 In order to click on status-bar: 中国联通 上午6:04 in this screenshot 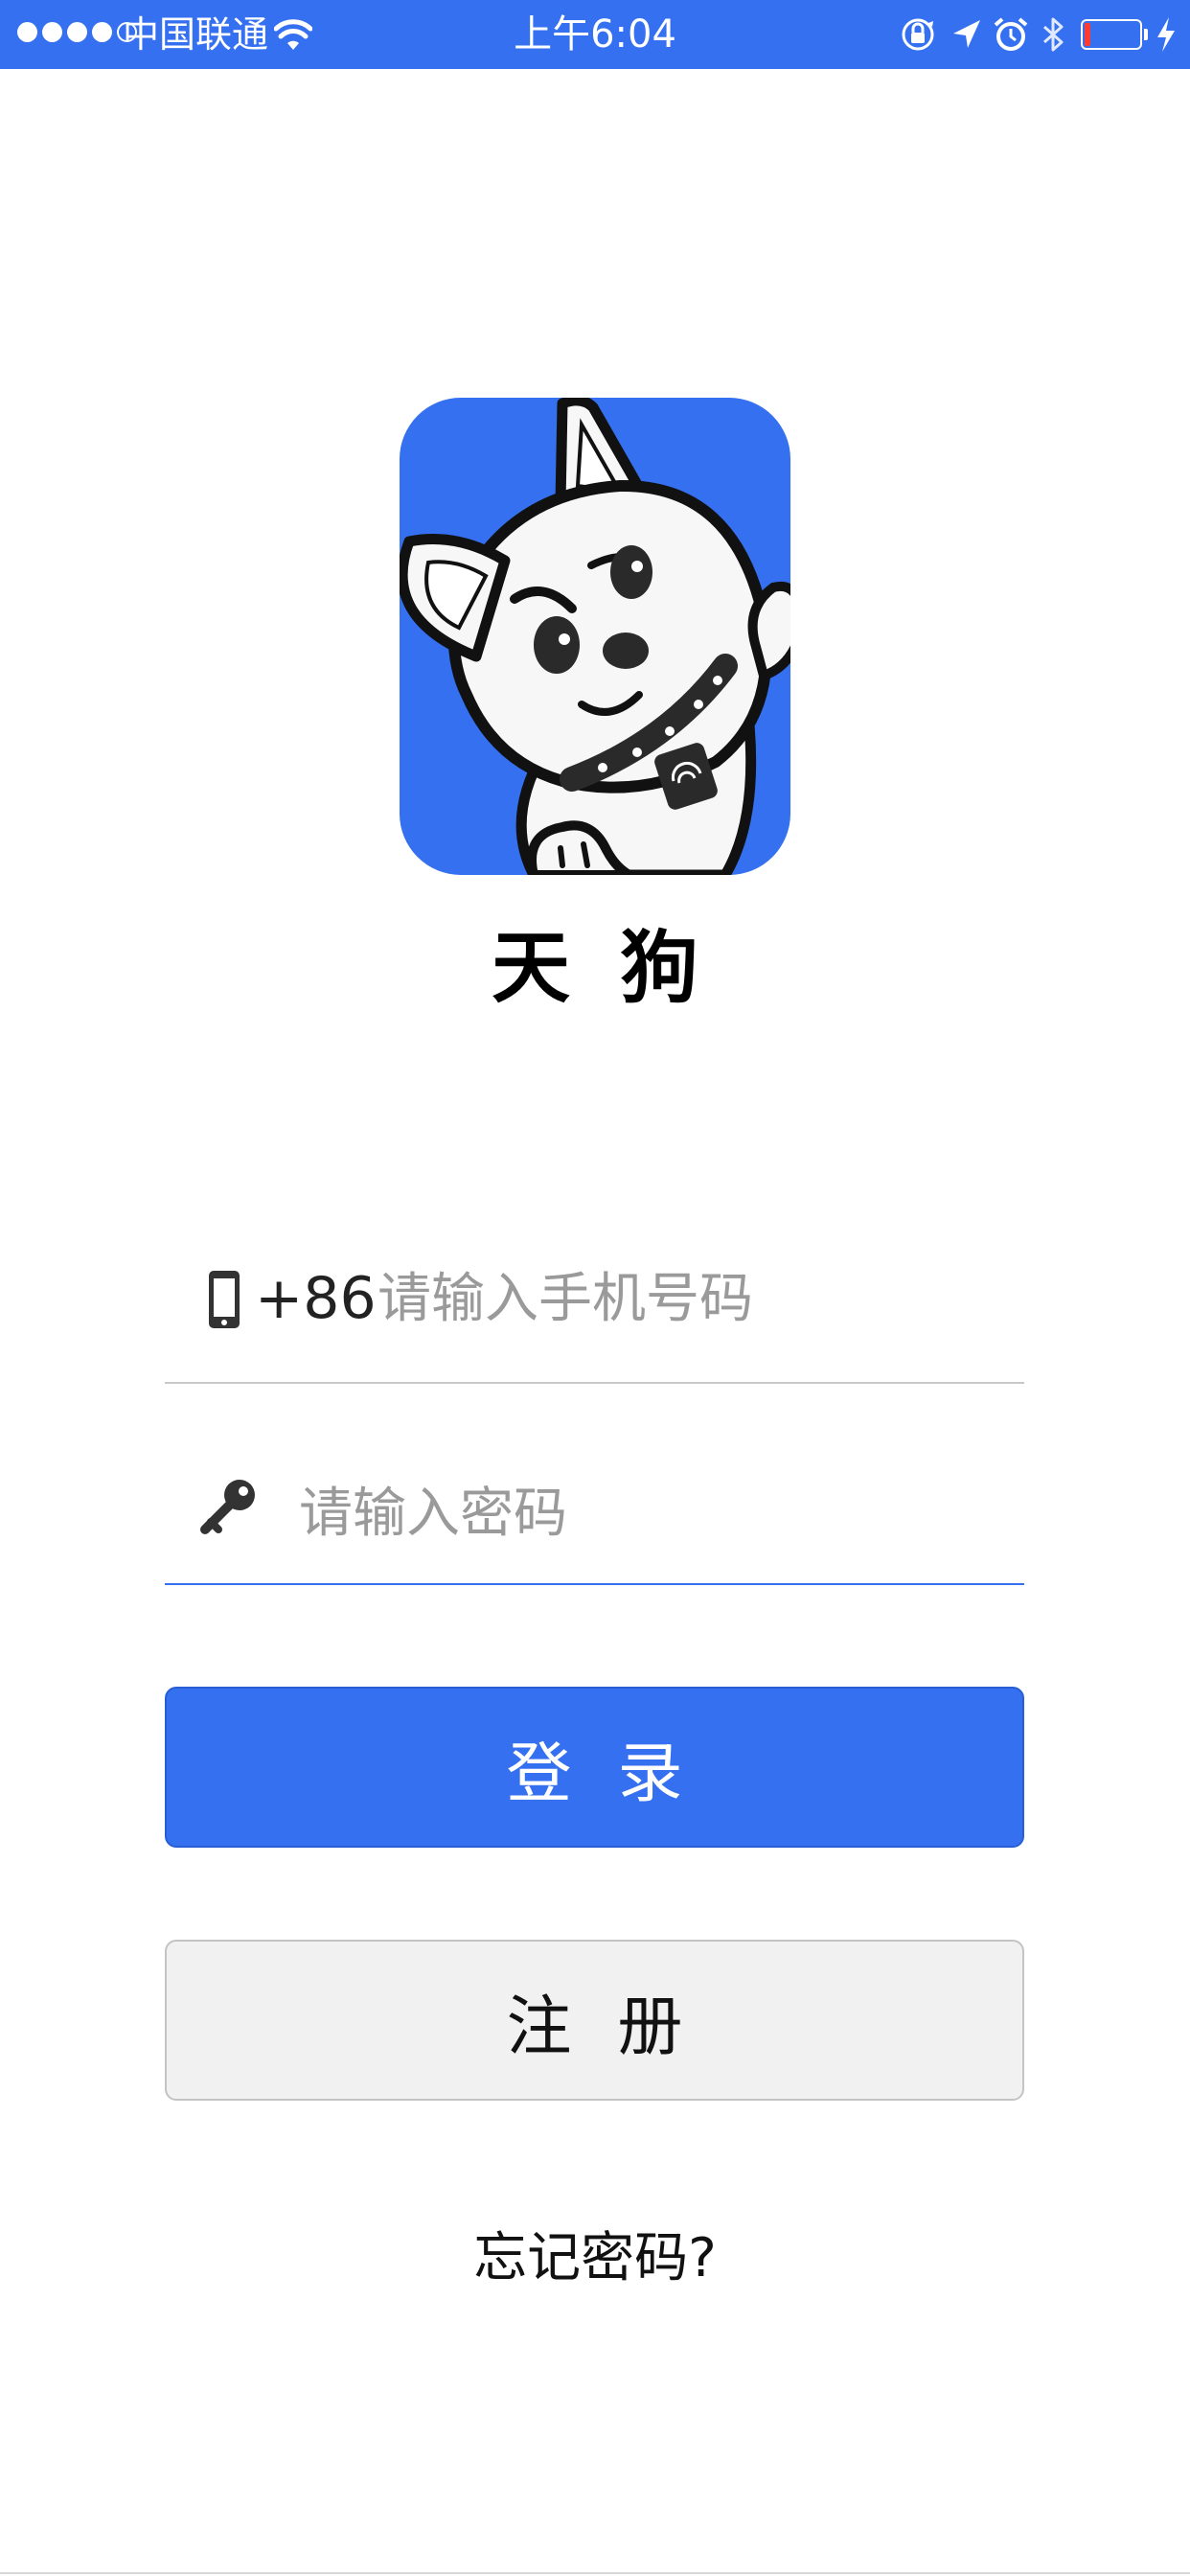, I will do `click(595, 34)`.